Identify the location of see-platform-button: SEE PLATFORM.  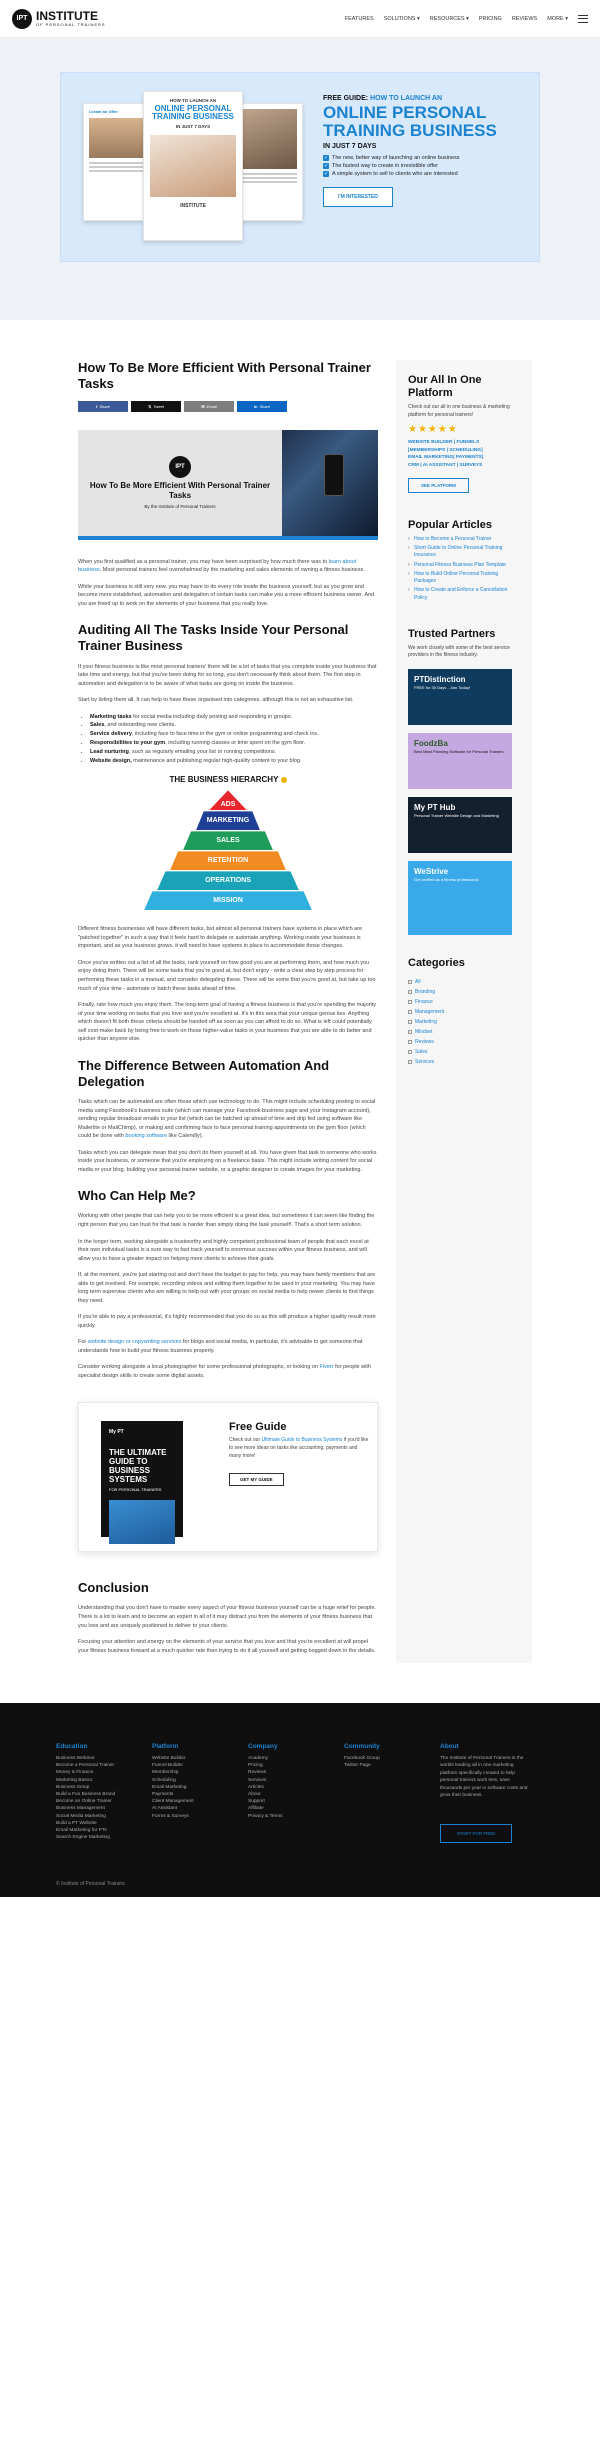
(438, 485).